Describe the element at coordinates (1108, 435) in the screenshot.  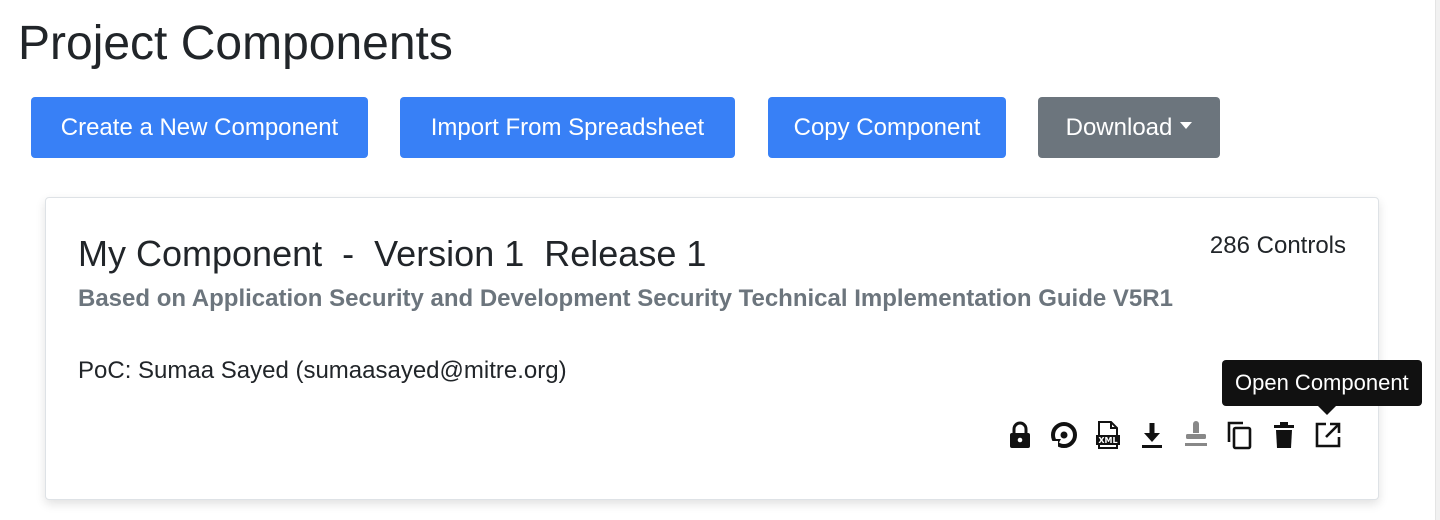
I see `xml-export-icon: XML` at that location.